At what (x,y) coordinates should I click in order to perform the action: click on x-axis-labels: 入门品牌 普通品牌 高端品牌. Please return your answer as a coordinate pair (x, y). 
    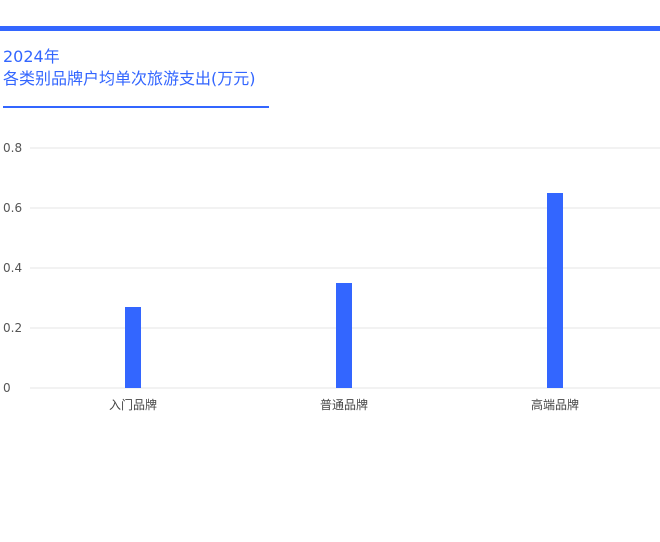
    Looking at the image, I should click on (344, 404).